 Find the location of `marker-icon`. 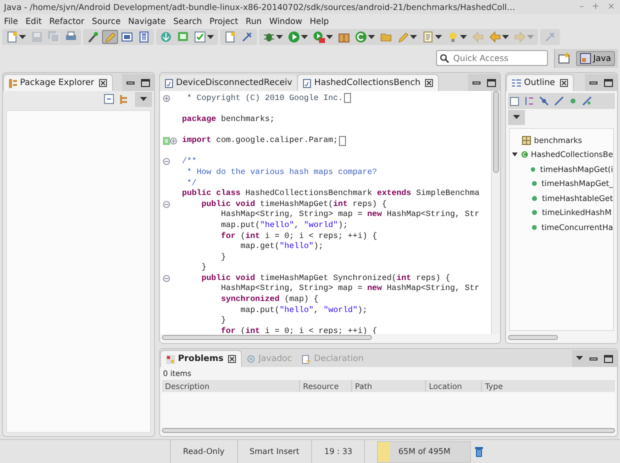

marker-icon is located at coordinates (110, 37).